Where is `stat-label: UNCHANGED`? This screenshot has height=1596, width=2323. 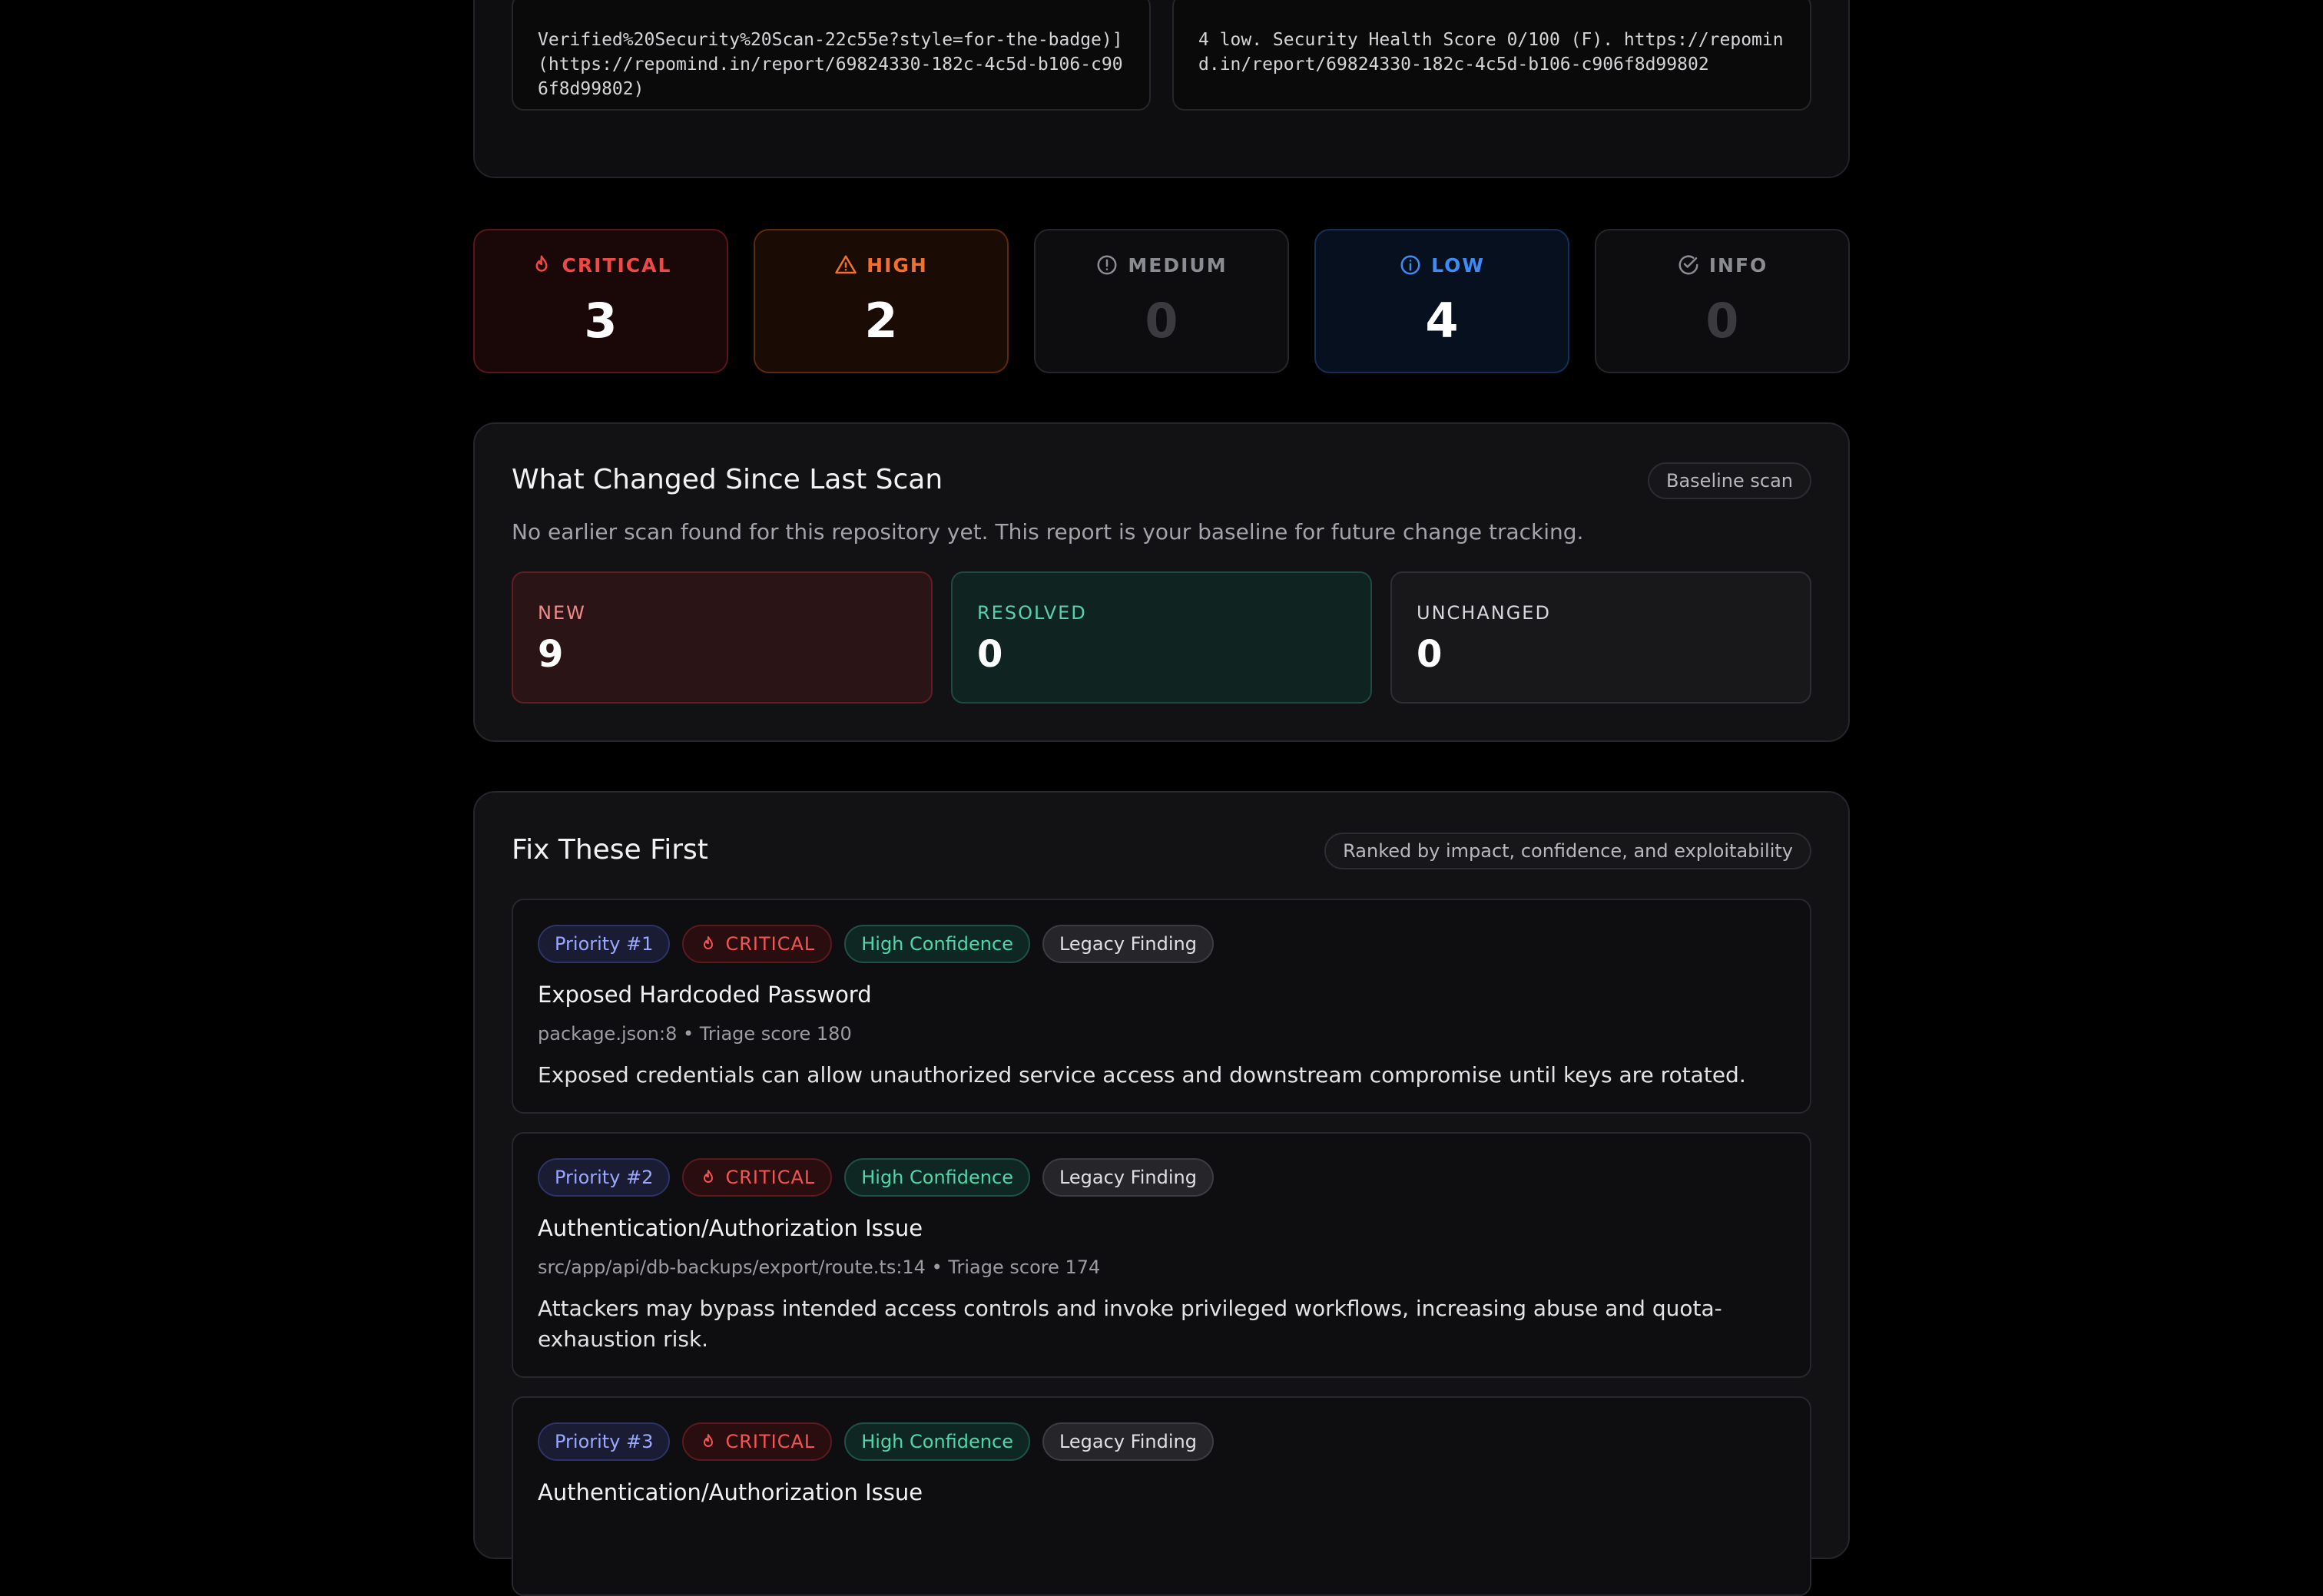
stat-label: UNCHANGED is located at coordinates (1484, 613).